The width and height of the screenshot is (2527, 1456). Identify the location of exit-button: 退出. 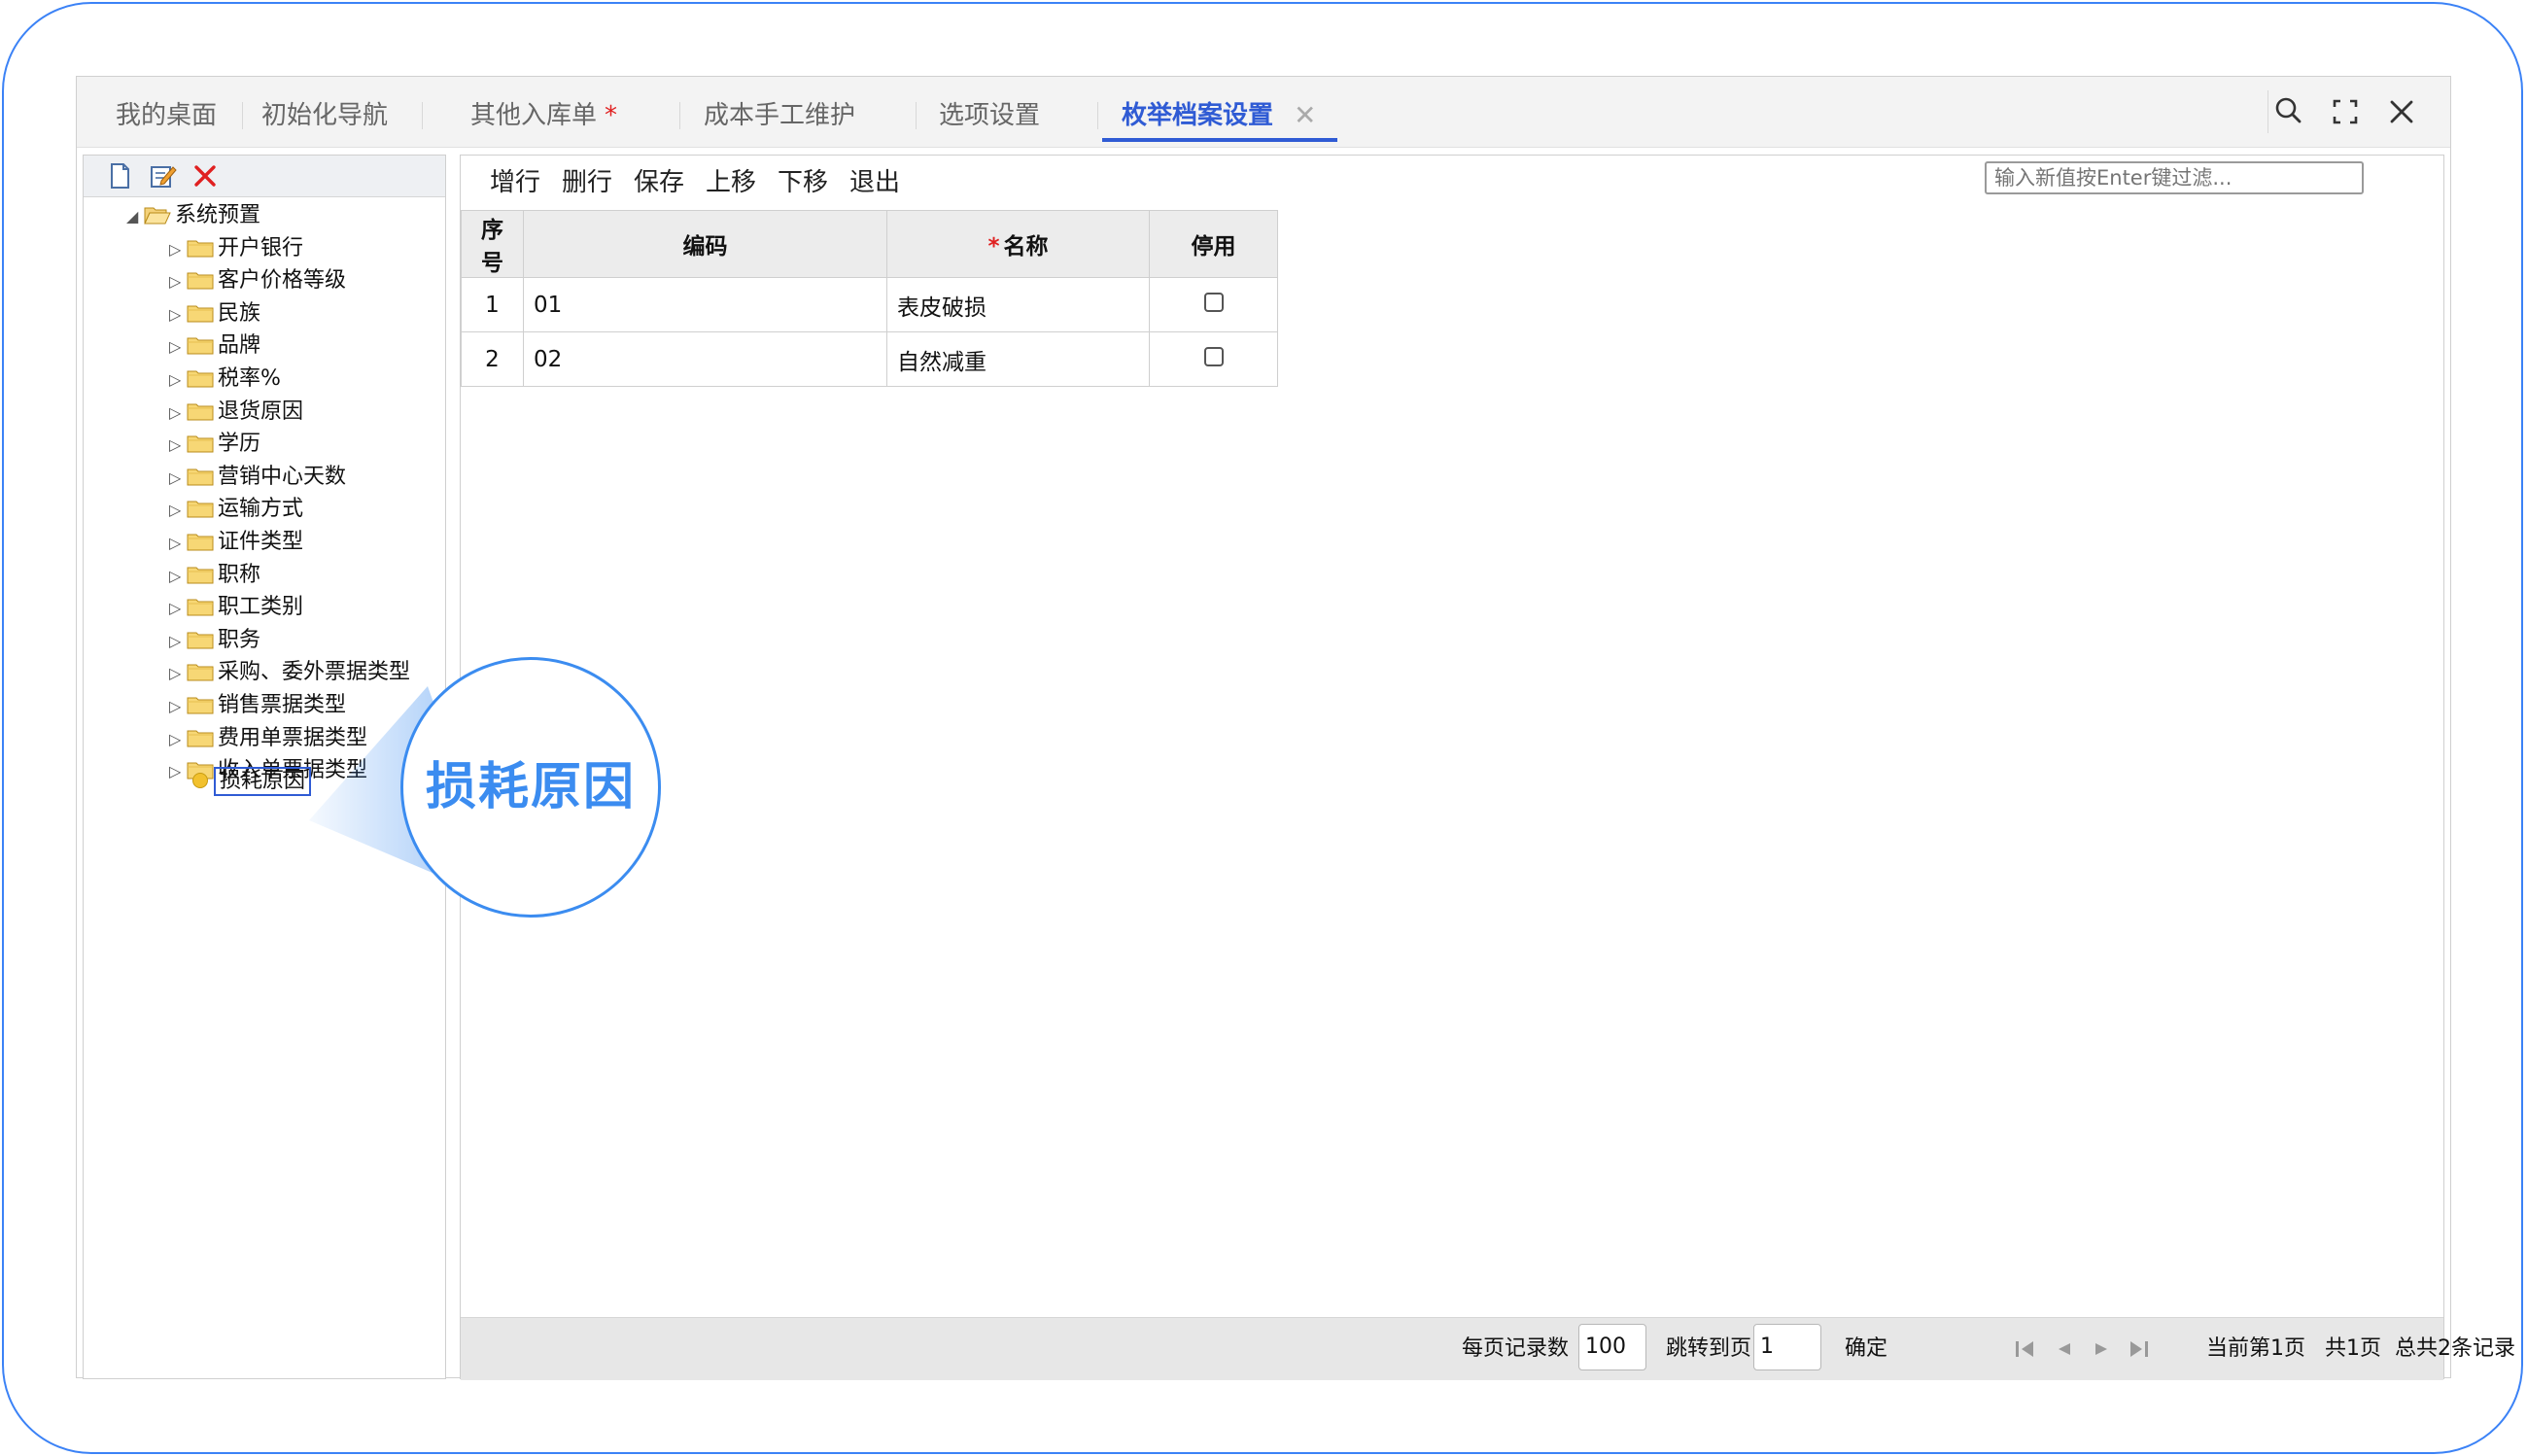
(874, 182).